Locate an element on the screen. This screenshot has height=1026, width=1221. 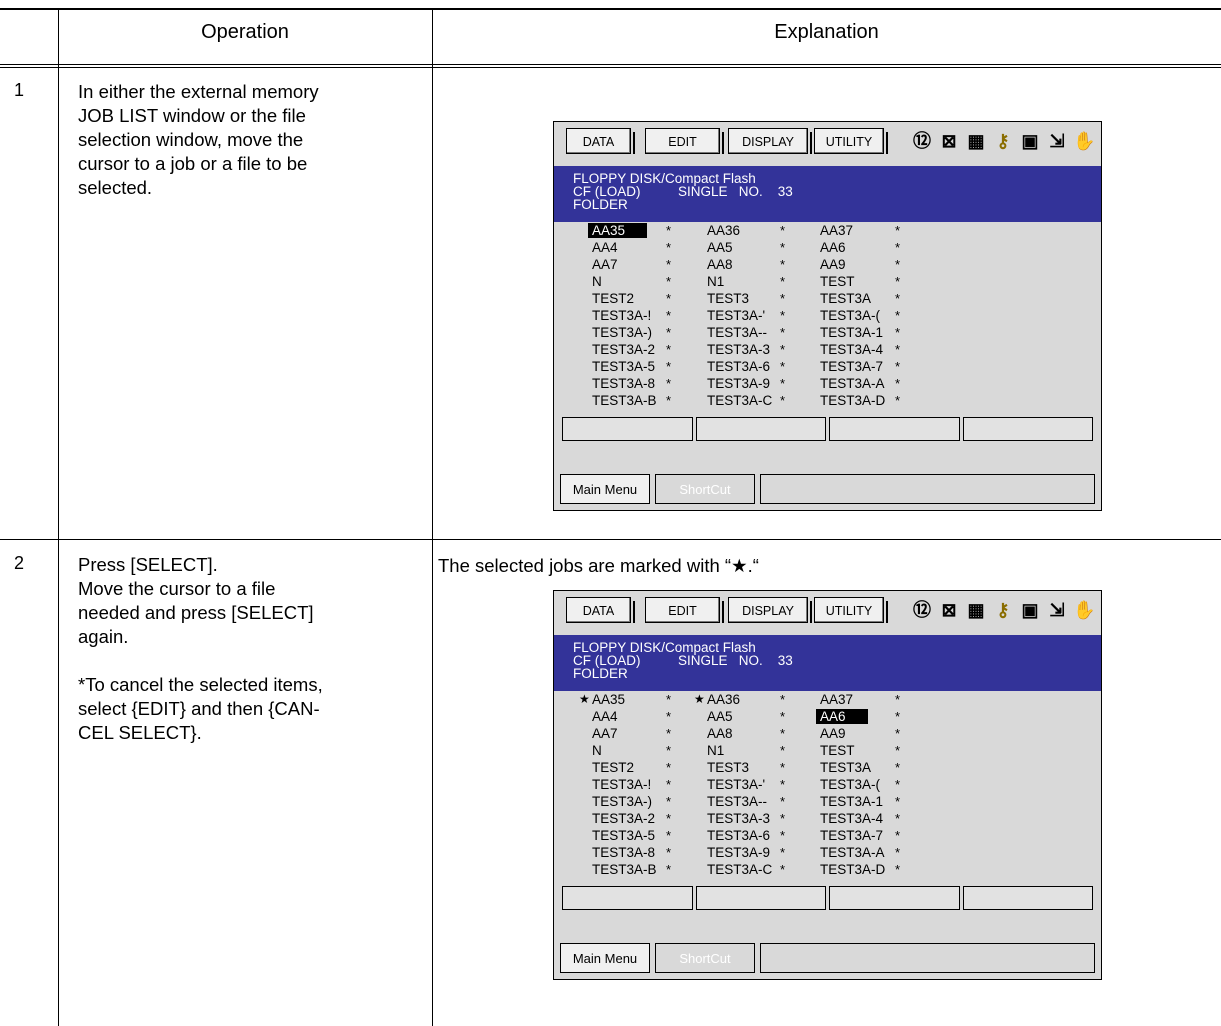
operation-header: Operation is located at coordinates (245, 32).